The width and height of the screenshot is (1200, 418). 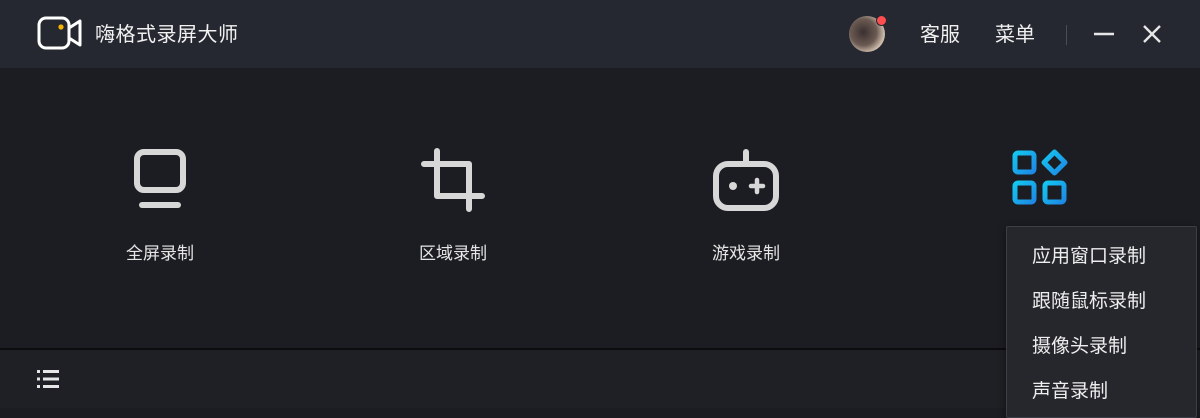 What do you see at coordinates (746, 180) in the screenshot?
I see `gamepad-icon` at bounding box center [746, 180].